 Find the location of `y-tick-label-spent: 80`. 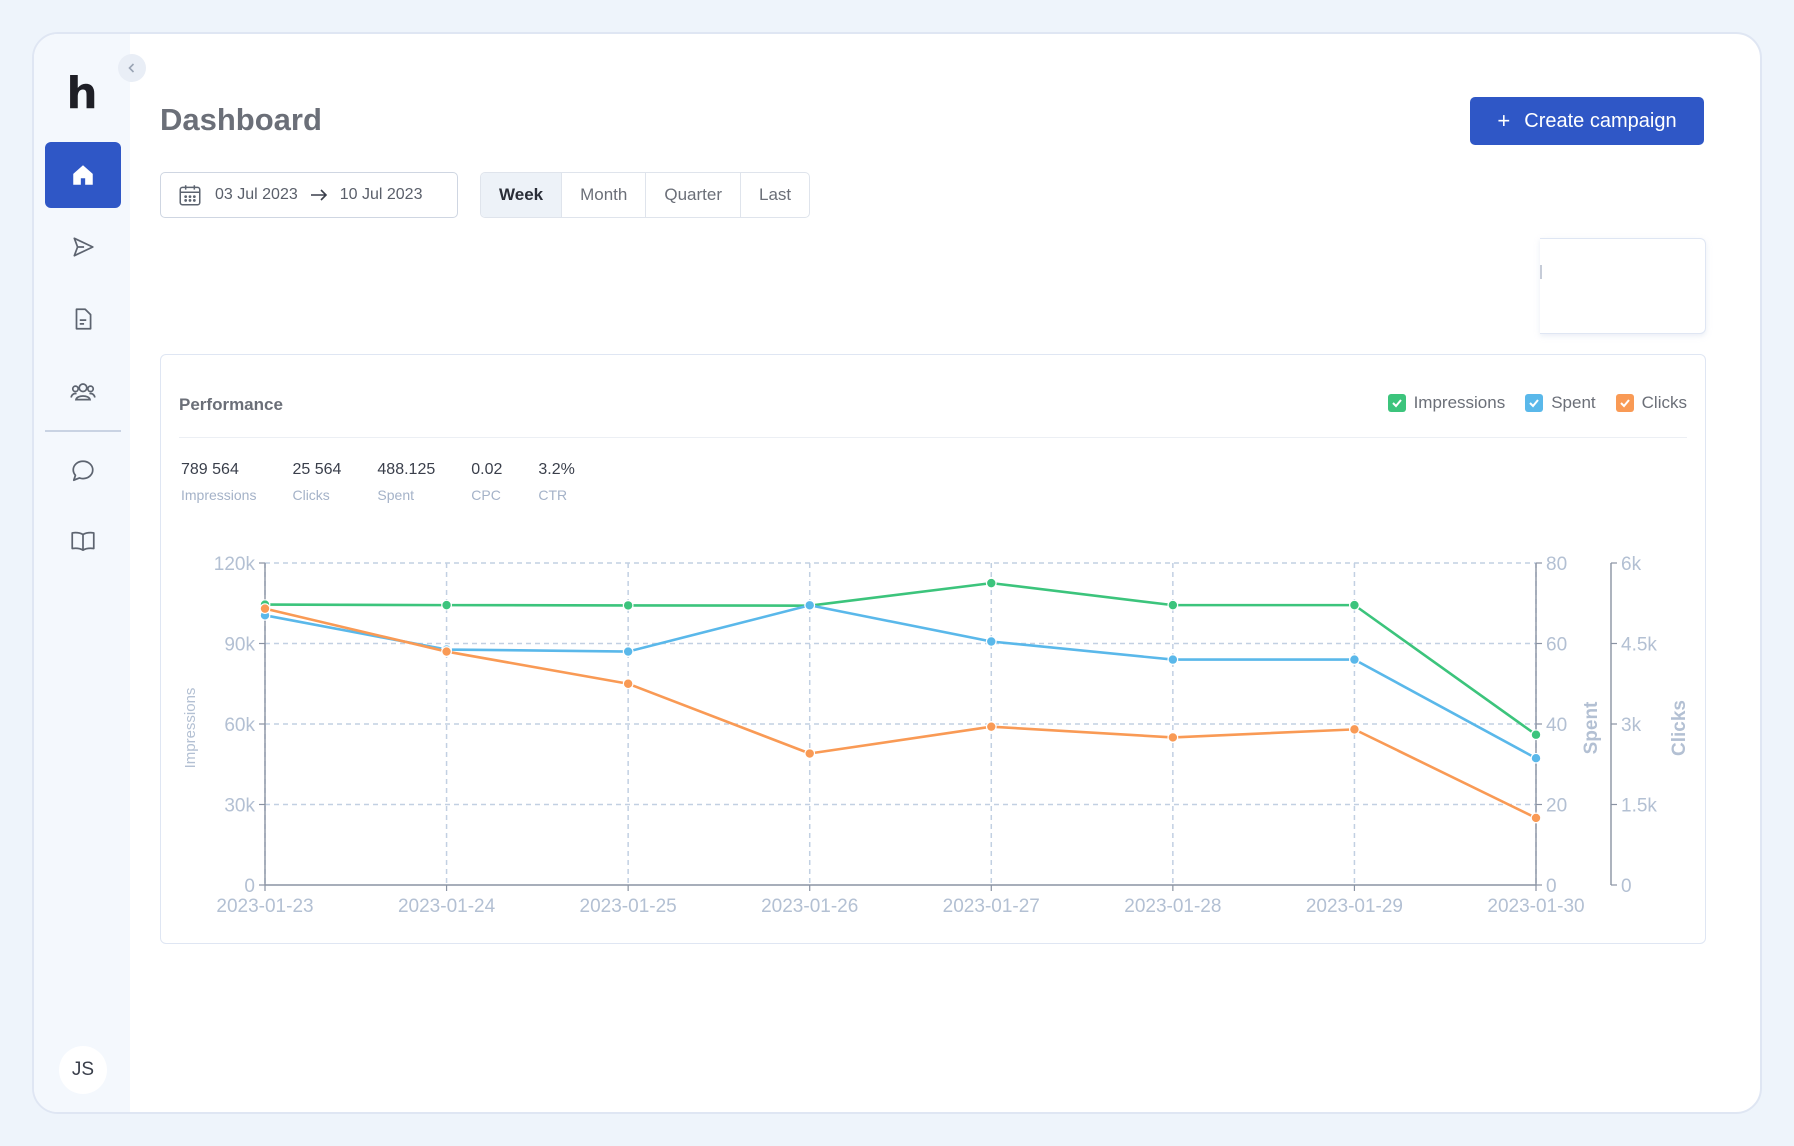

y-tick-label-spent: 80 is located at coordinates (1556, 564).